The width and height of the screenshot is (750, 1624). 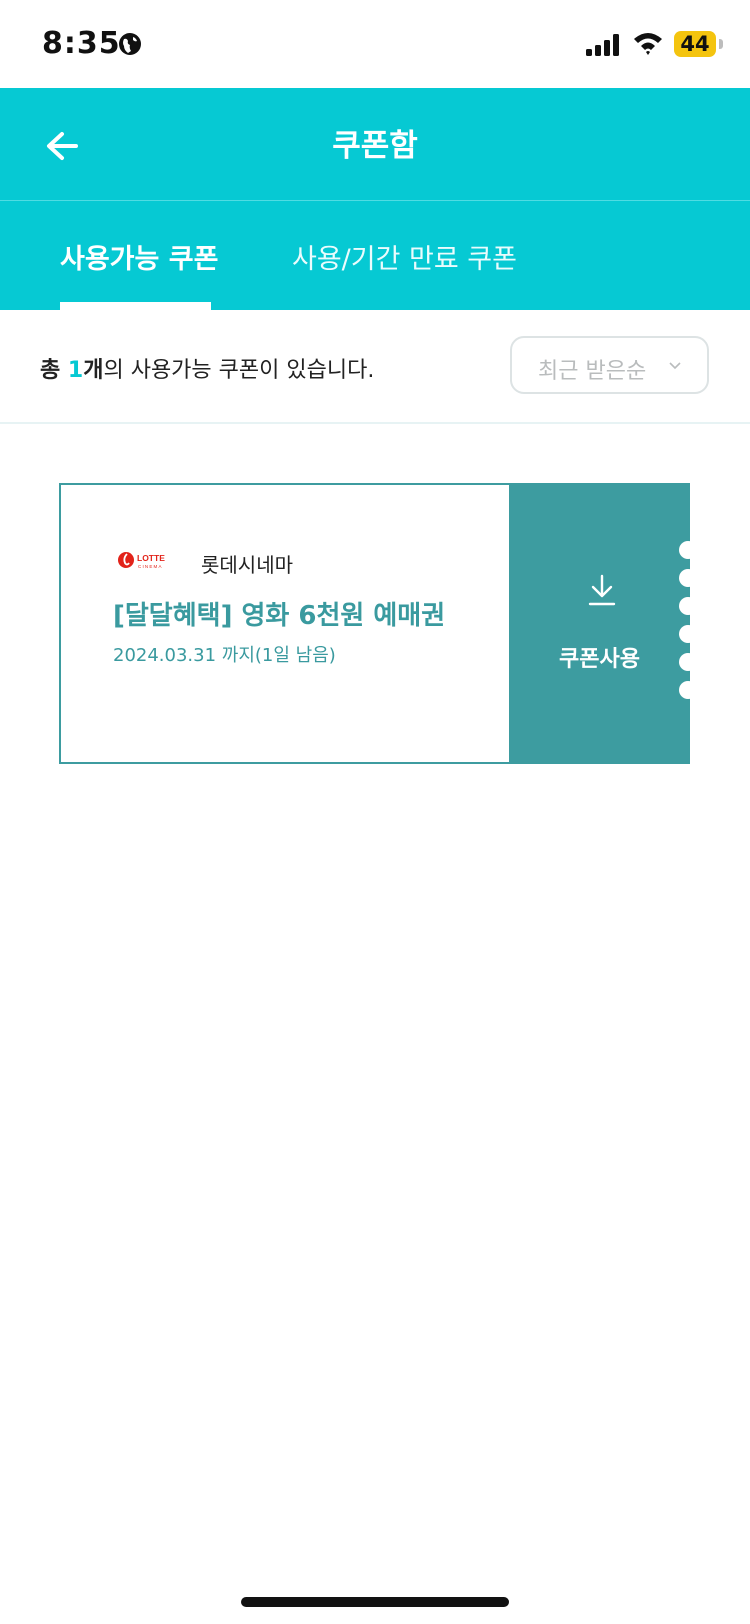 I want to click on status-bar: 8:35 44, so click(x=375, y=44).